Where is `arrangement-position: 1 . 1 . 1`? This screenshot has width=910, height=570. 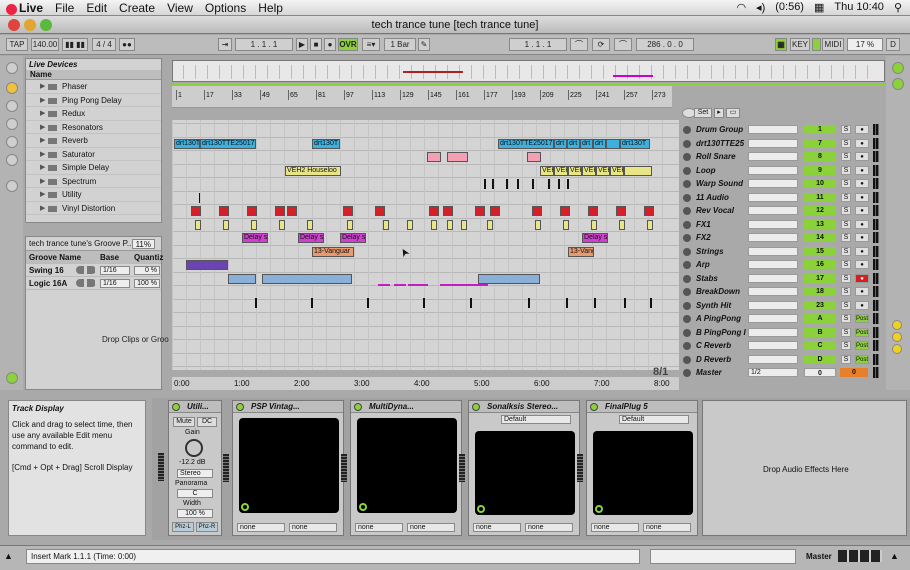 arrangement-position: 1 . 1 . 1 is located at coordinates (264, 44).